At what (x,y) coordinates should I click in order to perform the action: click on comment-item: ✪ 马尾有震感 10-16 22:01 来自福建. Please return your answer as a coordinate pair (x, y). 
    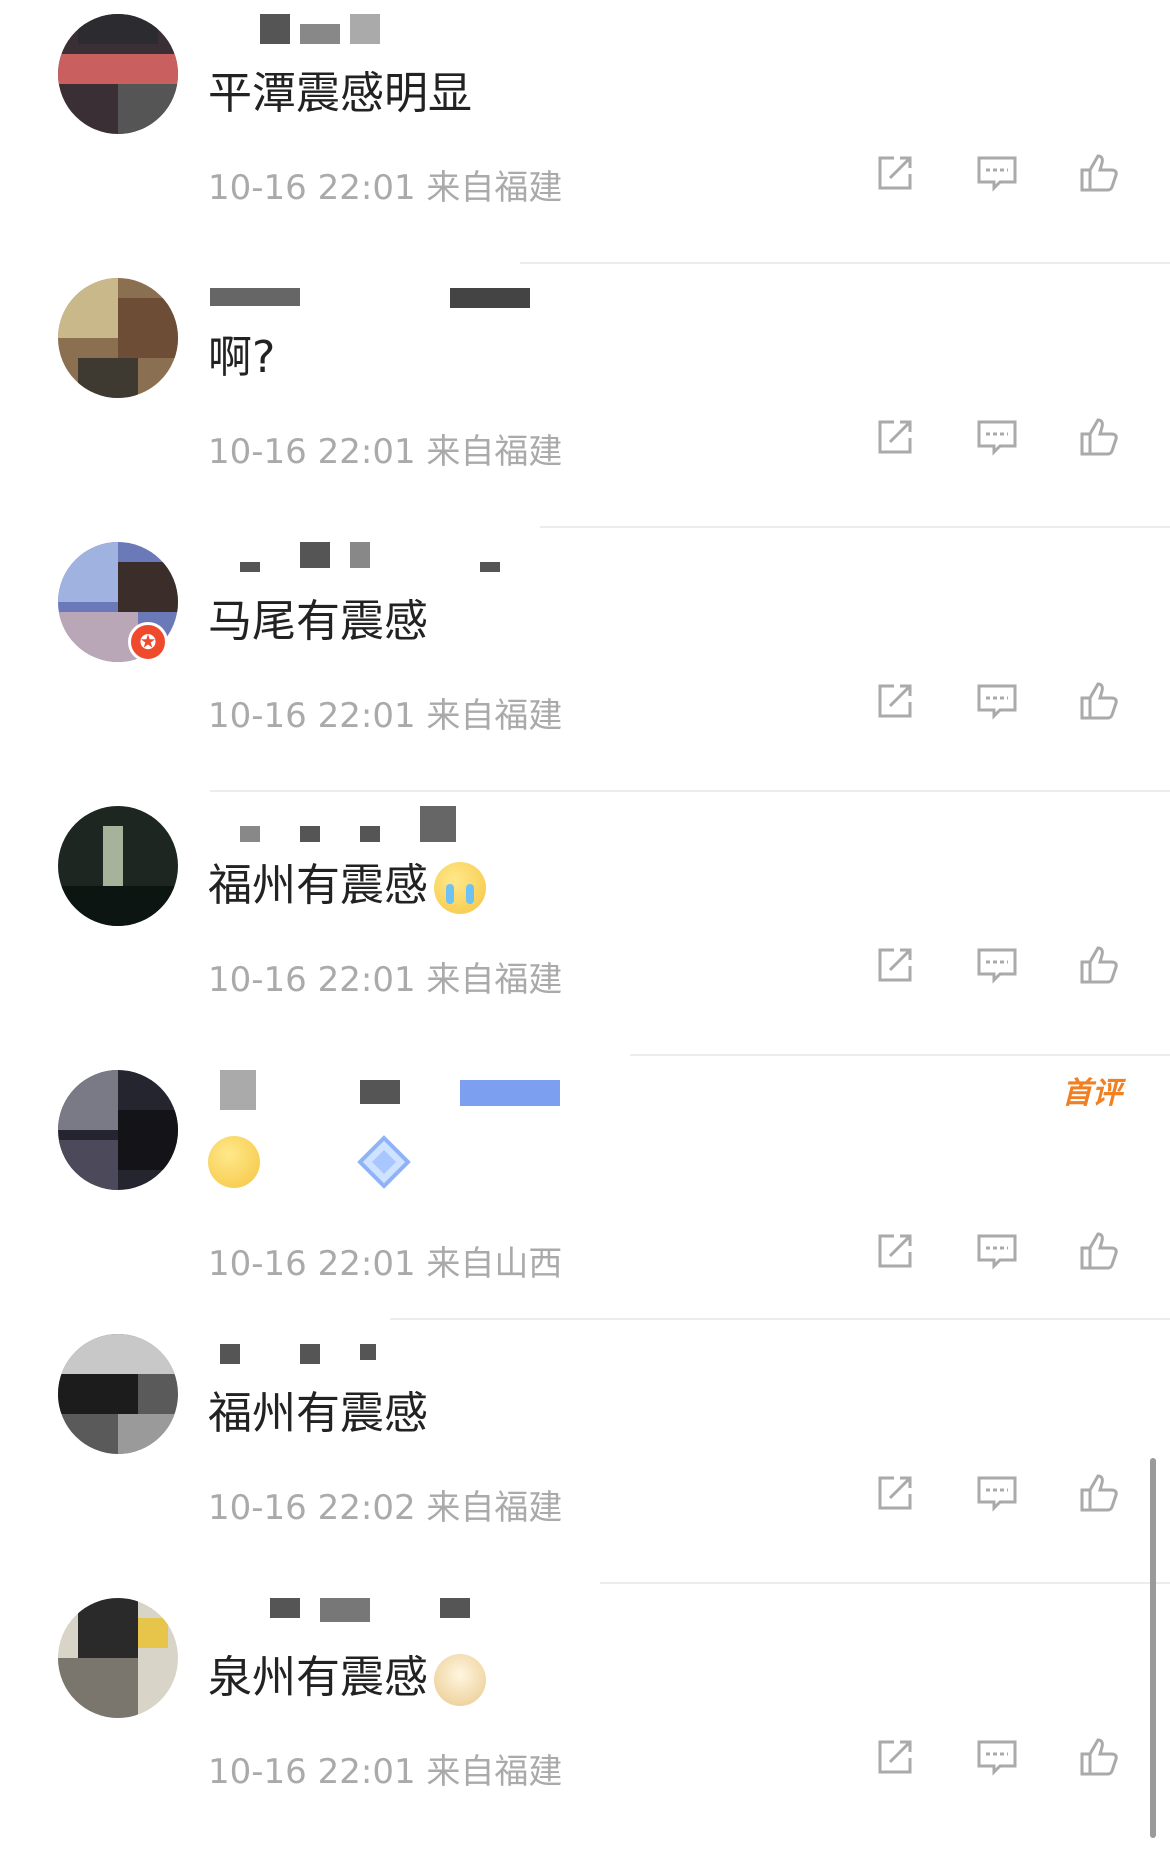
    Looking at the image, I should click on (585, 660).